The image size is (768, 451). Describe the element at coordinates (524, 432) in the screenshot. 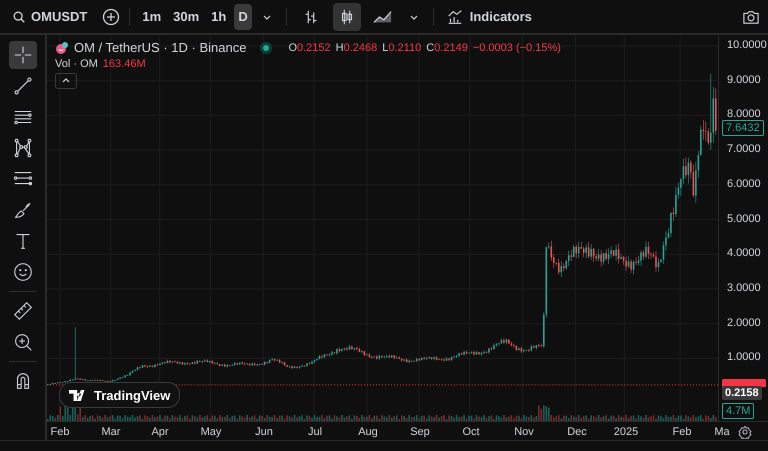

I see `time-tick: Nov` at that location.